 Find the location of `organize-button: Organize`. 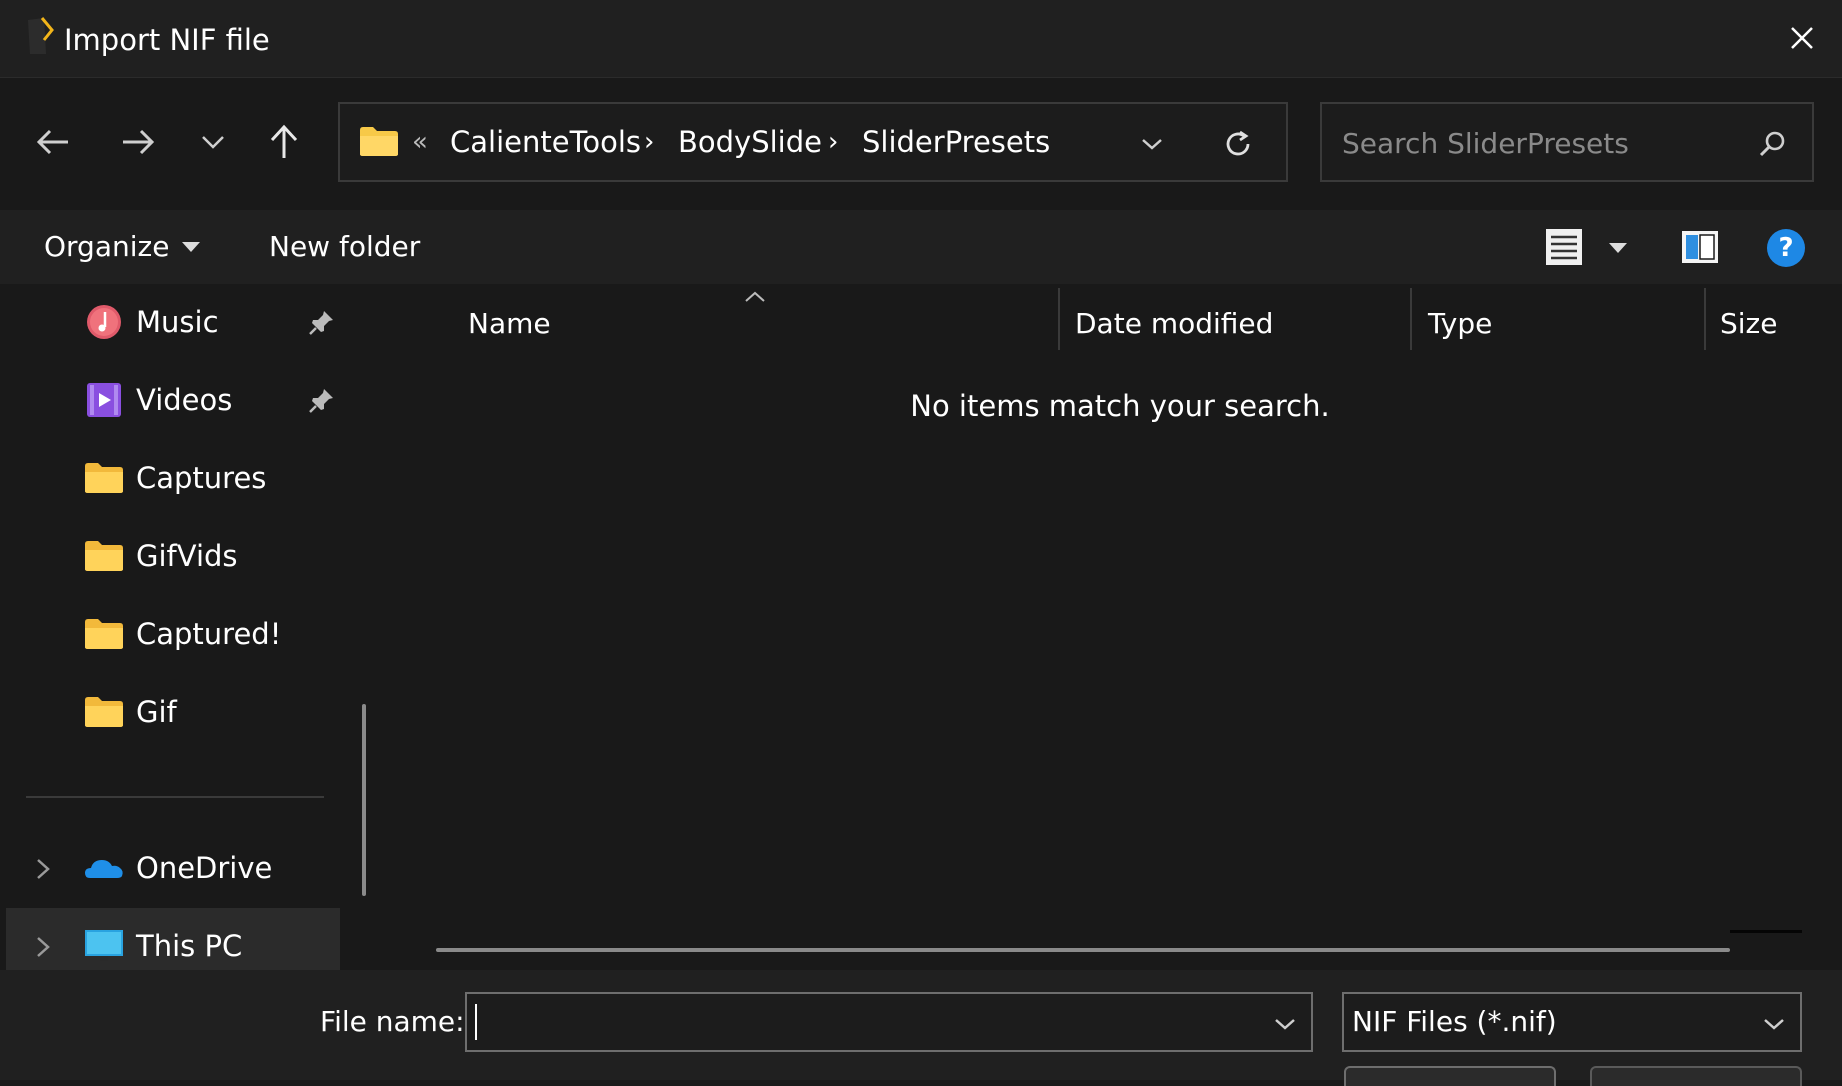

organize-button: Organize is located at coordinates (122, 247).